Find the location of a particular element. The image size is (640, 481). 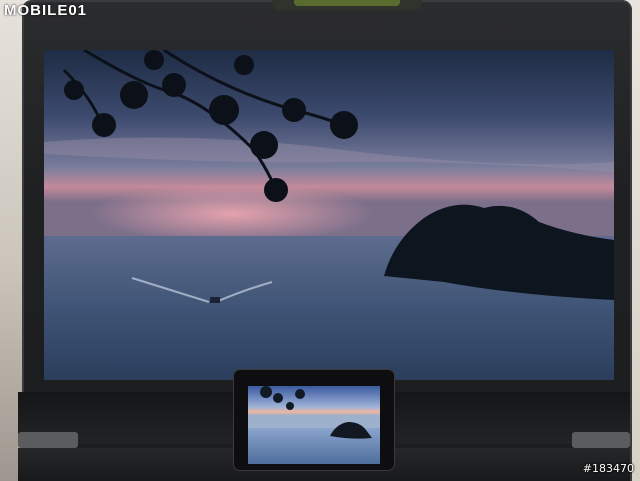

smartphone is located at coordinates (314, 420).